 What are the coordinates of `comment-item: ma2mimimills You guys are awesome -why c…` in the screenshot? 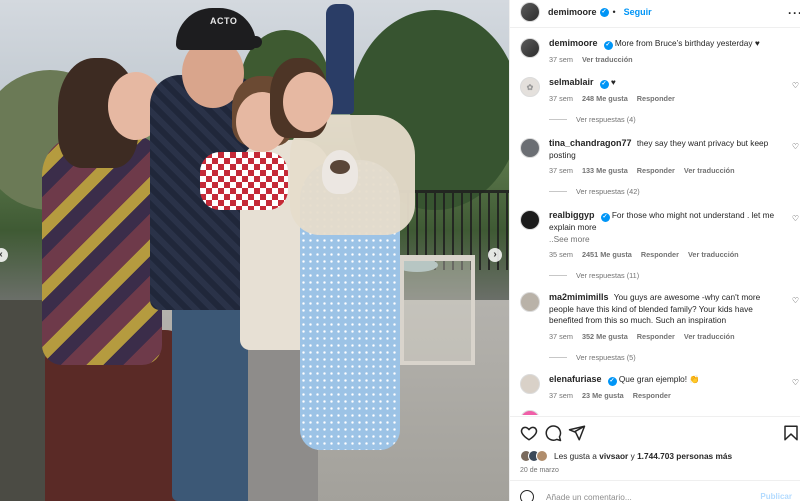 It's located at (659, 327).